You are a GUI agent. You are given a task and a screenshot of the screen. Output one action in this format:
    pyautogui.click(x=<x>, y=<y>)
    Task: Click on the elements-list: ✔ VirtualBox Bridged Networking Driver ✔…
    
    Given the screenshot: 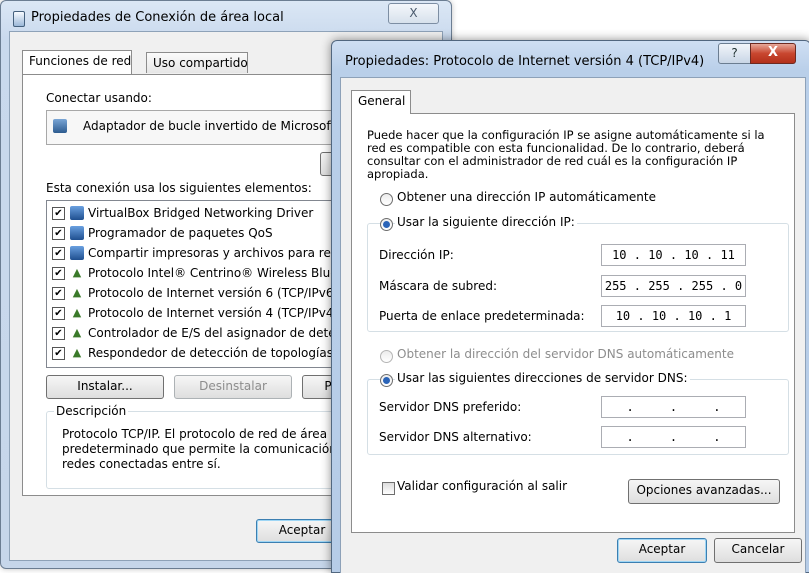 What is the action you would take?
    pyautogui.click(x=197, y=284)
    